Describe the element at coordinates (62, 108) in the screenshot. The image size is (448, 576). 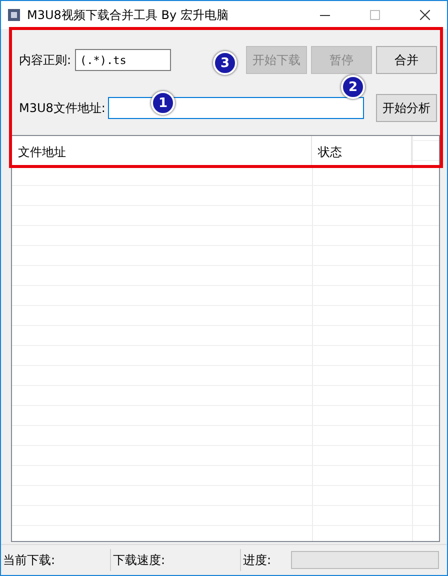
I see `address-label: M3U8文件地址:` at that location.